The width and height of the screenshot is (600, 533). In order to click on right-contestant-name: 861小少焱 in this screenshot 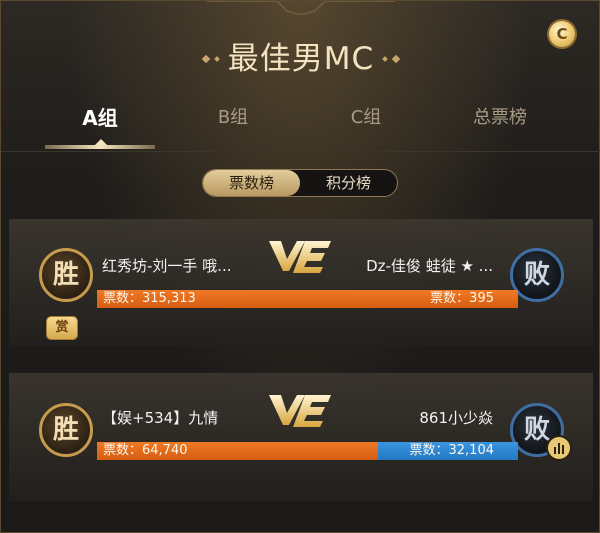, I will do `click(417, 417)`.